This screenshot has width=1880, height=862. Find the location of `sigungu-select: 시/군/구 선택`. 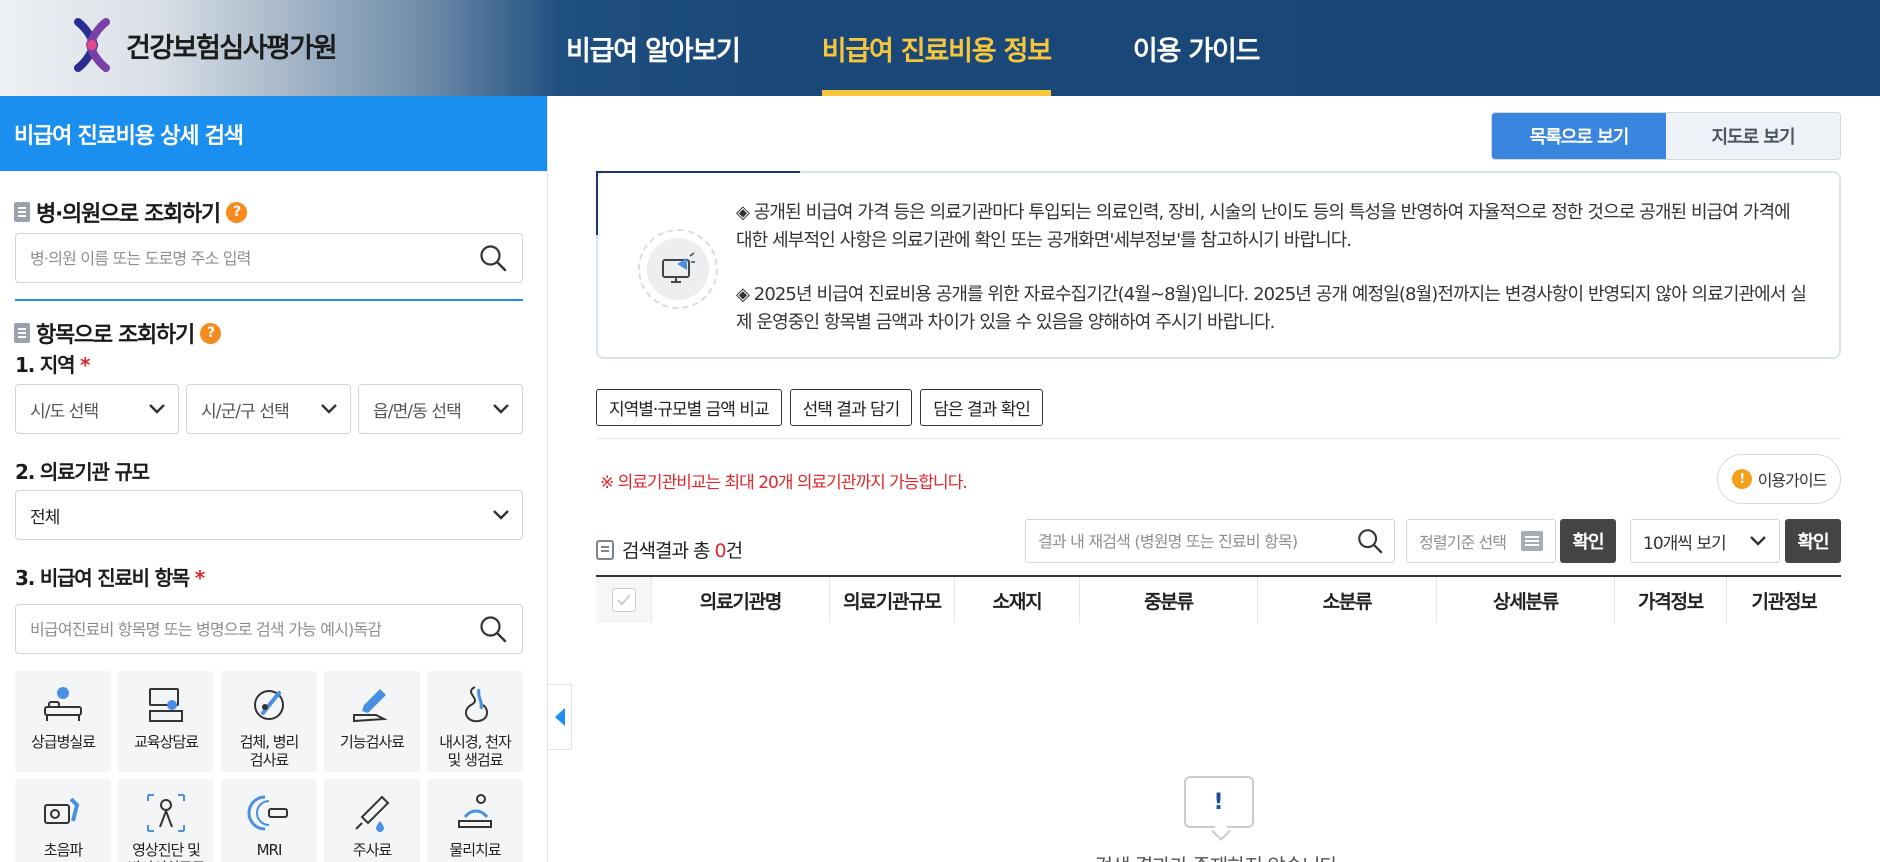

sigungu-select: 시/군/구 선택 is located at coordinates (268, 409).